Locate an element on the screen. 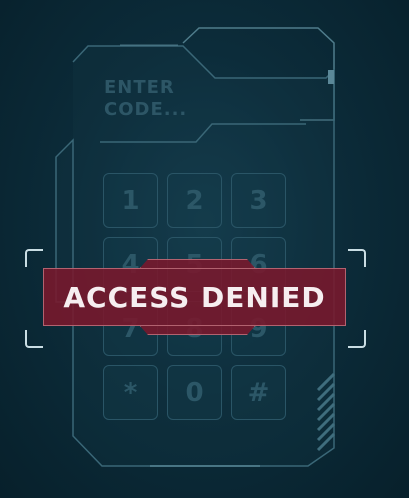 The width and height of the screenshot is (409, 498). banner-tab-top is located at coordinates (197, 263).